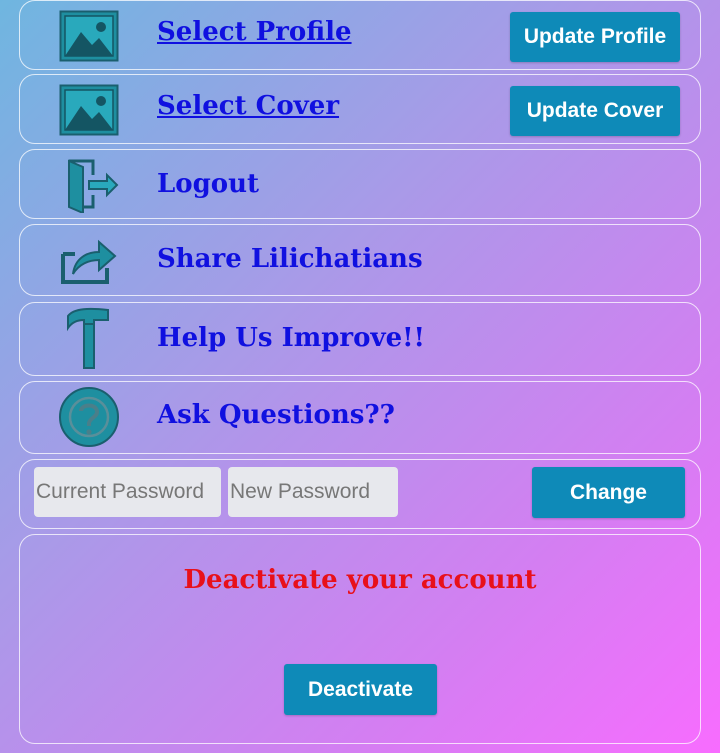 The image size is (720, 753). Describe the element at coordinates (290, 259) in the screenshot. I see `share-label: Share Lilichatians` at that location.